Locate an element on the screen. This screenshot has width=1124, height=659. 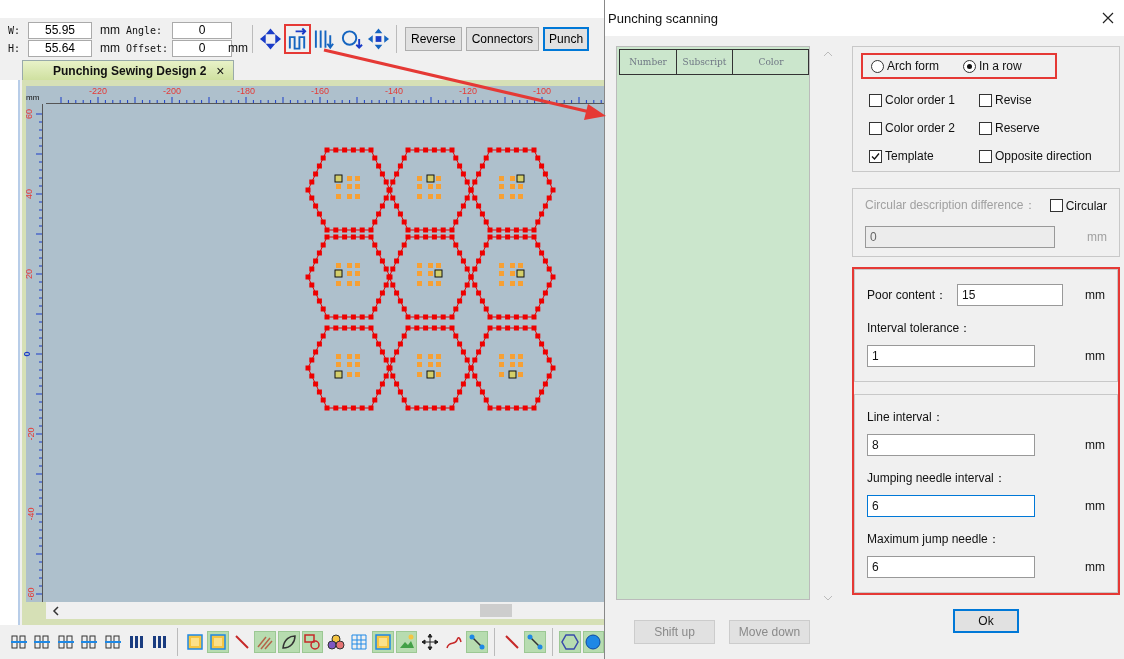
grid-icon is located at coordinates (359, 642).